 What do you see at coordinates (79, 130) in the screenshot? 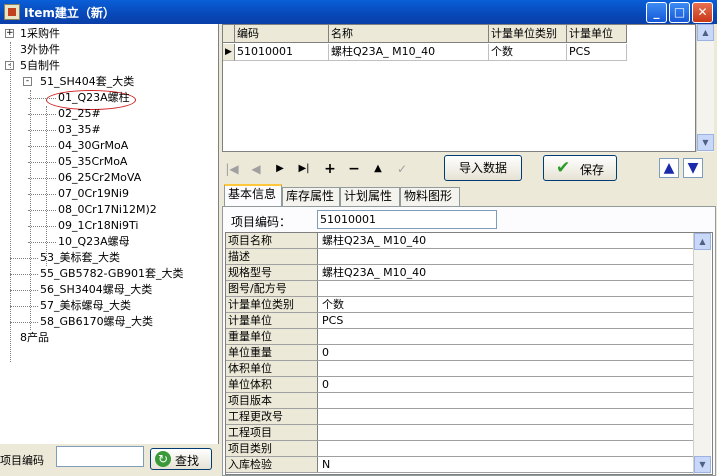
I see `tree-node: 03_35#` at bounding box center [79, 130].